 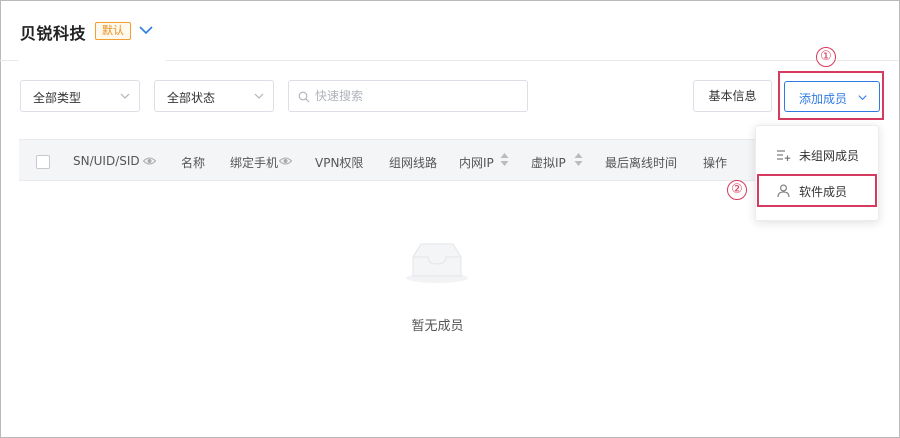 I want to click on basic-info-button: 基本信息, so click(x=732, y=96).